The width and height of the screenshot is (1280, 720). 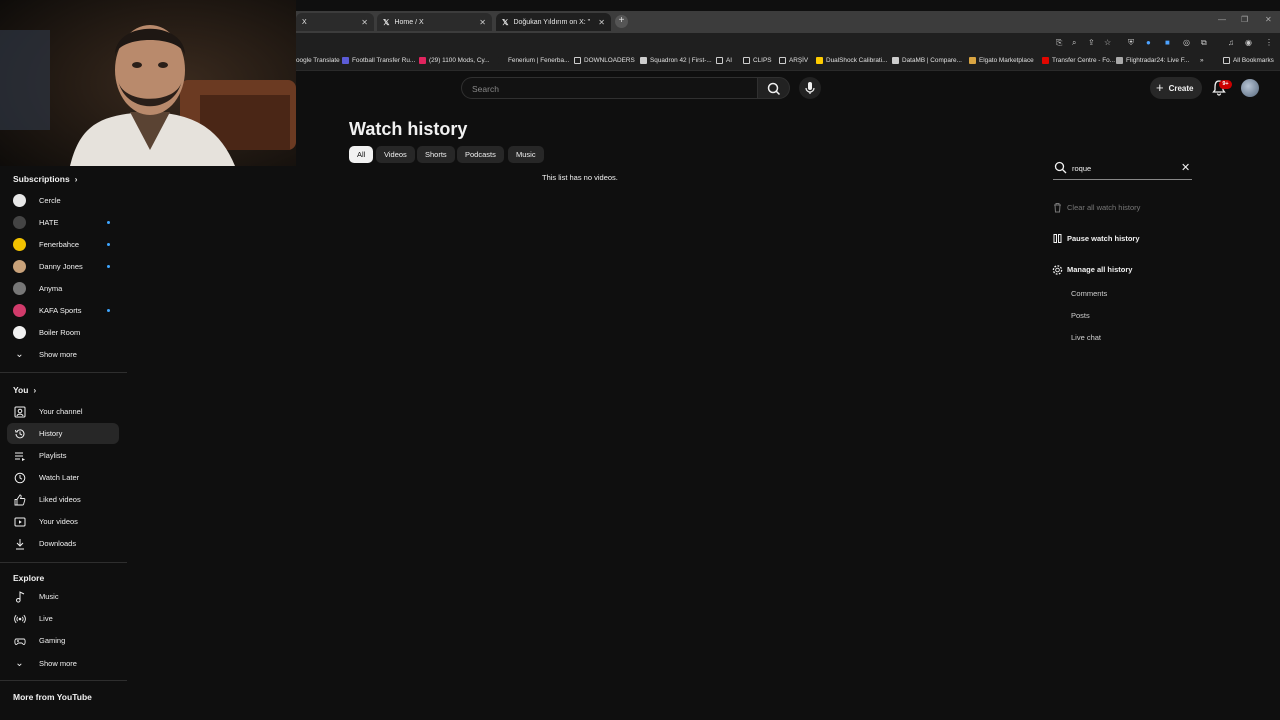 What do you see at coordinates (19, 663) in the screenshot?
I see `chevron-down-icon: ⌄` at bounding box center [19, 663].